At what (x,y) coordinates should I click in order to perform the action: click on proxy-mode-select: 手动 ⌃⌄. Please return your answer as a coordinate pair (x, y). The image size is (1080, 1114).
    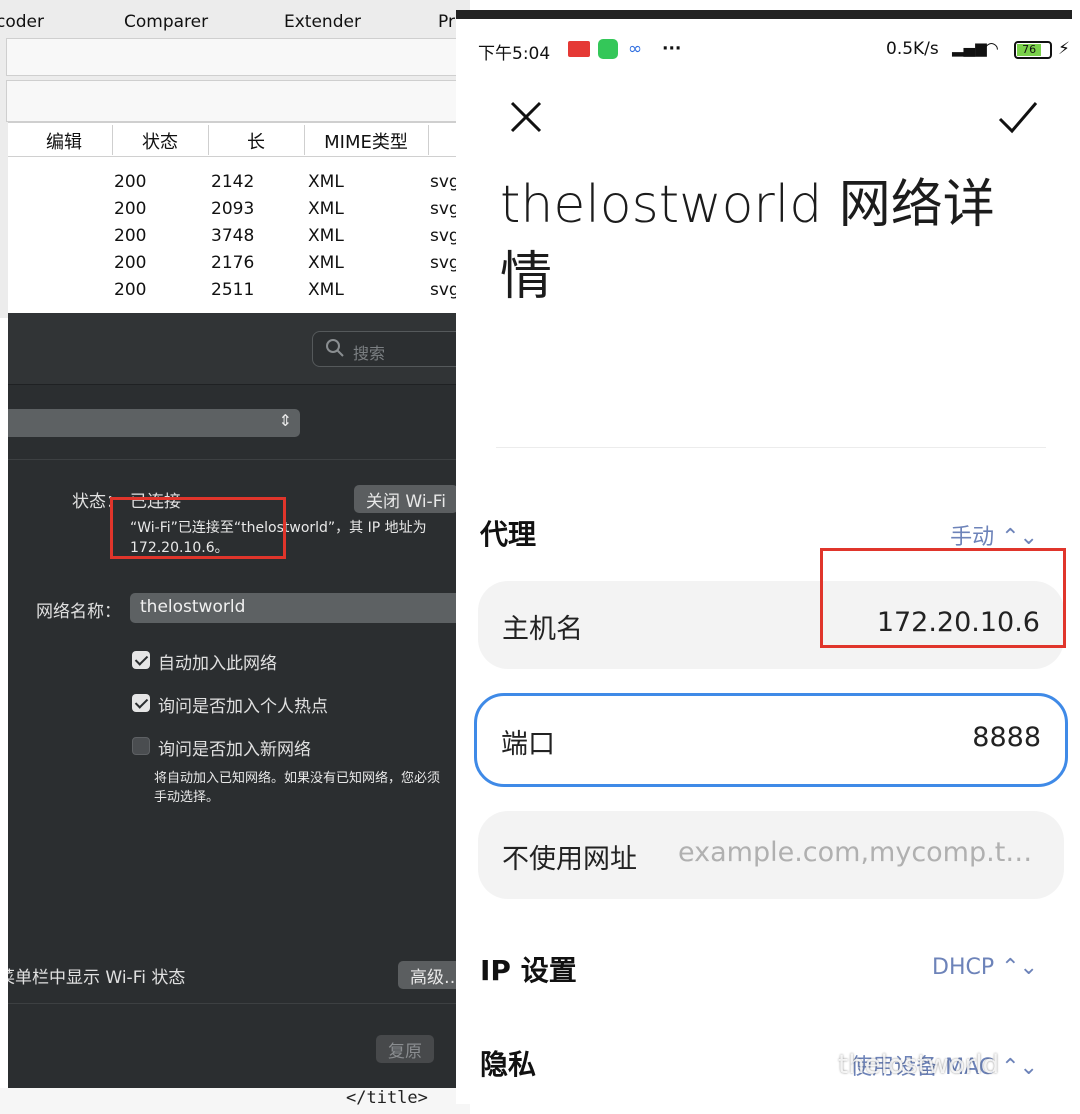
    Looking at the image, I should click on (994, 535).